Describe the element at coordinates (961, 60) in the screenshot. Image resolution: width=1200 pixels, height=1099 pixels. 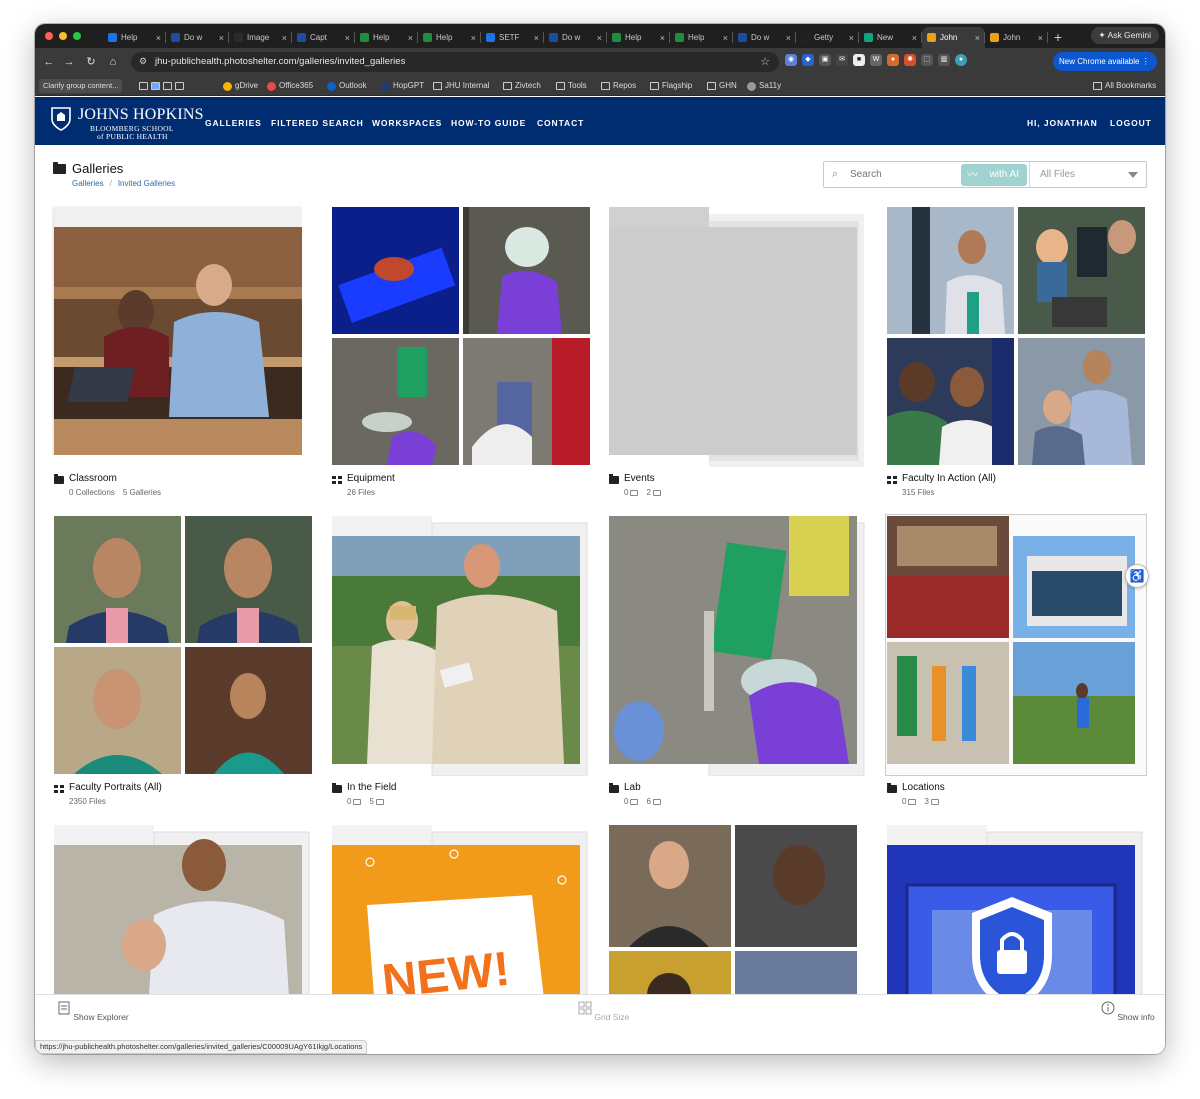
I see `profile-avatar-icon: ●` at that location.